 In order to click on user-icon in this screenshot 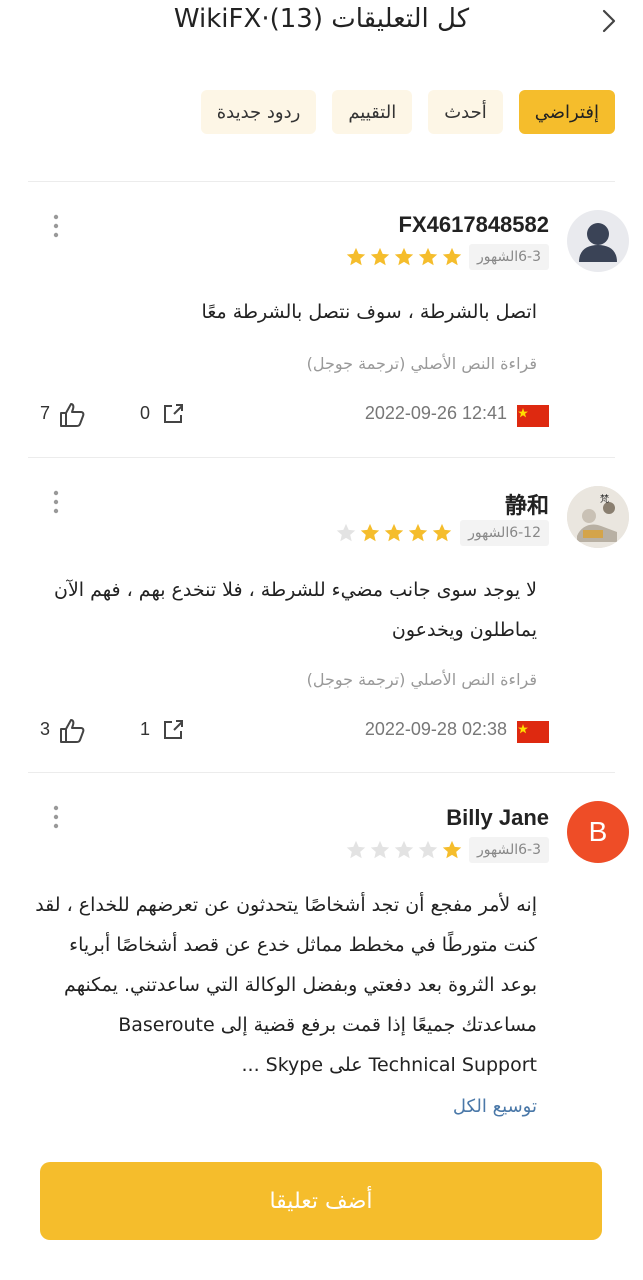, I will do `click(598, 242)`.